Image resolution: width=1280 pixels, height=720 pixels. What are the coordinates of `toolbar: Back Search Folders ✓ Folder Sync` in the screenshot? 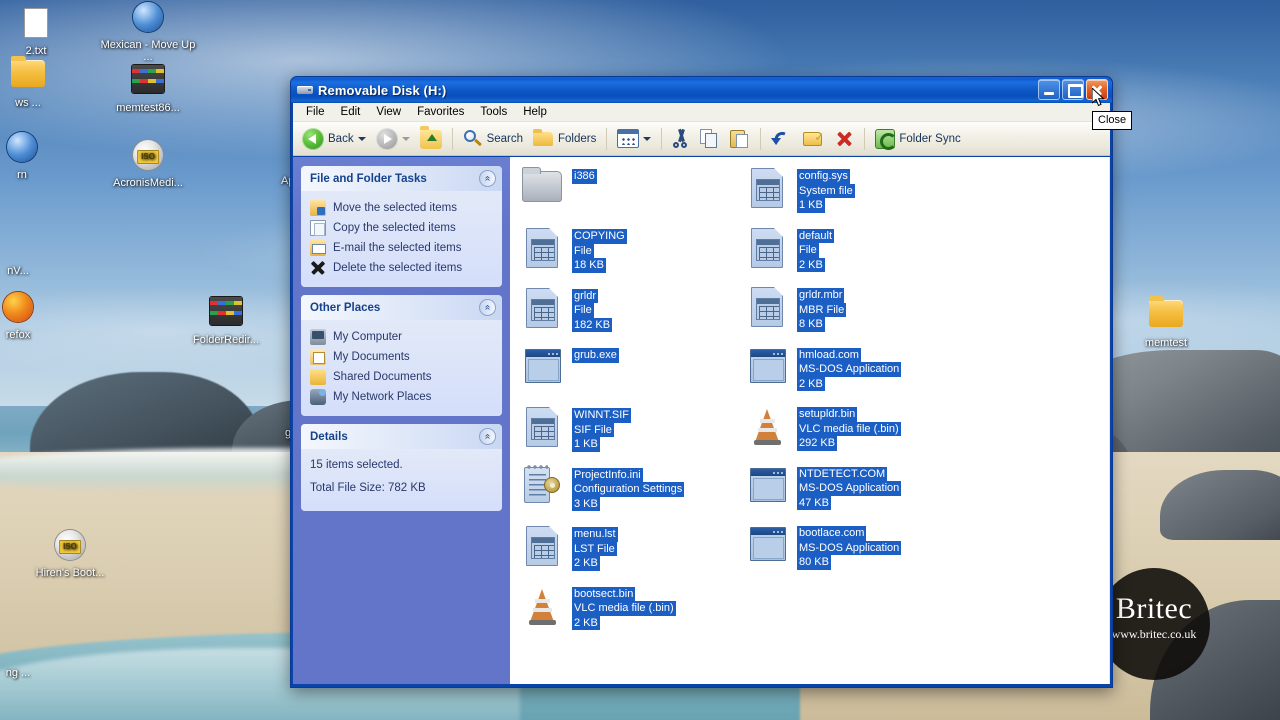 It's located at (701, 139).